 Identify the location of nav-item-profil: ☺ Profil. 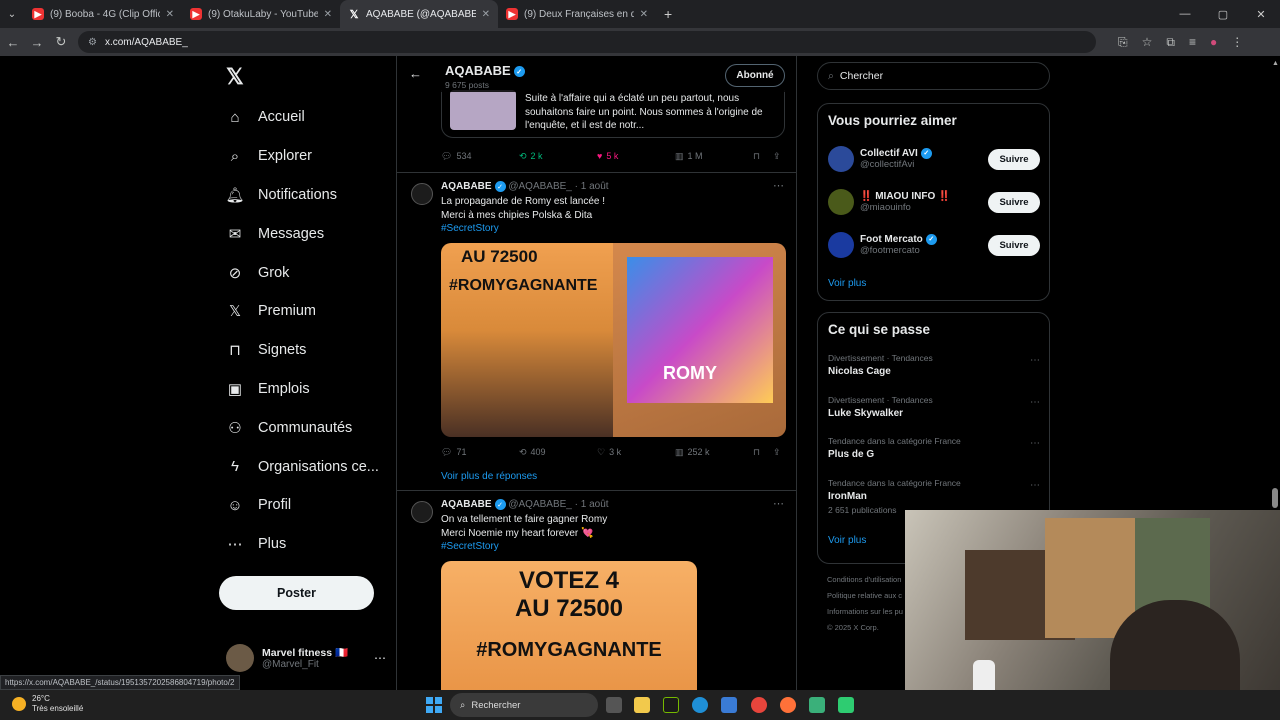
(306, 505).